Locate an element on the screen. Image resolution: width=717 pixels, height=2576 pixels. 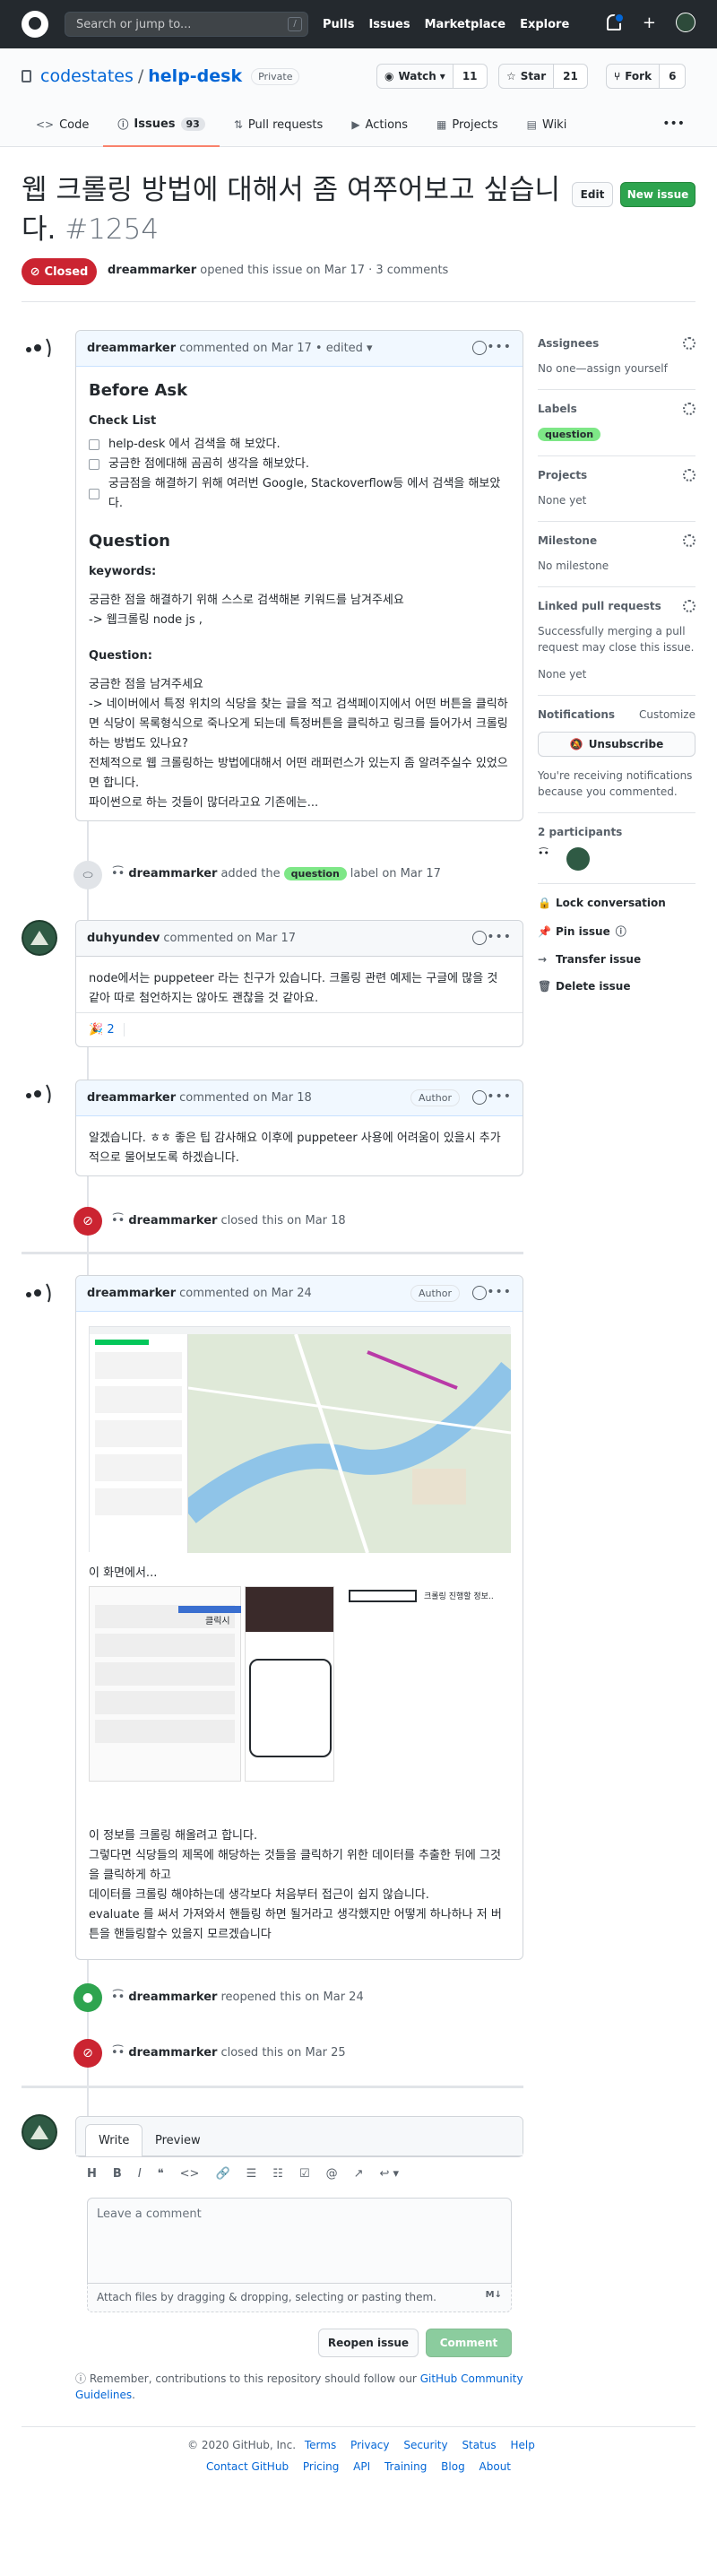
pin-issue-link: 📌 Pin issue ⓘ is located at coordinates (616, 932).